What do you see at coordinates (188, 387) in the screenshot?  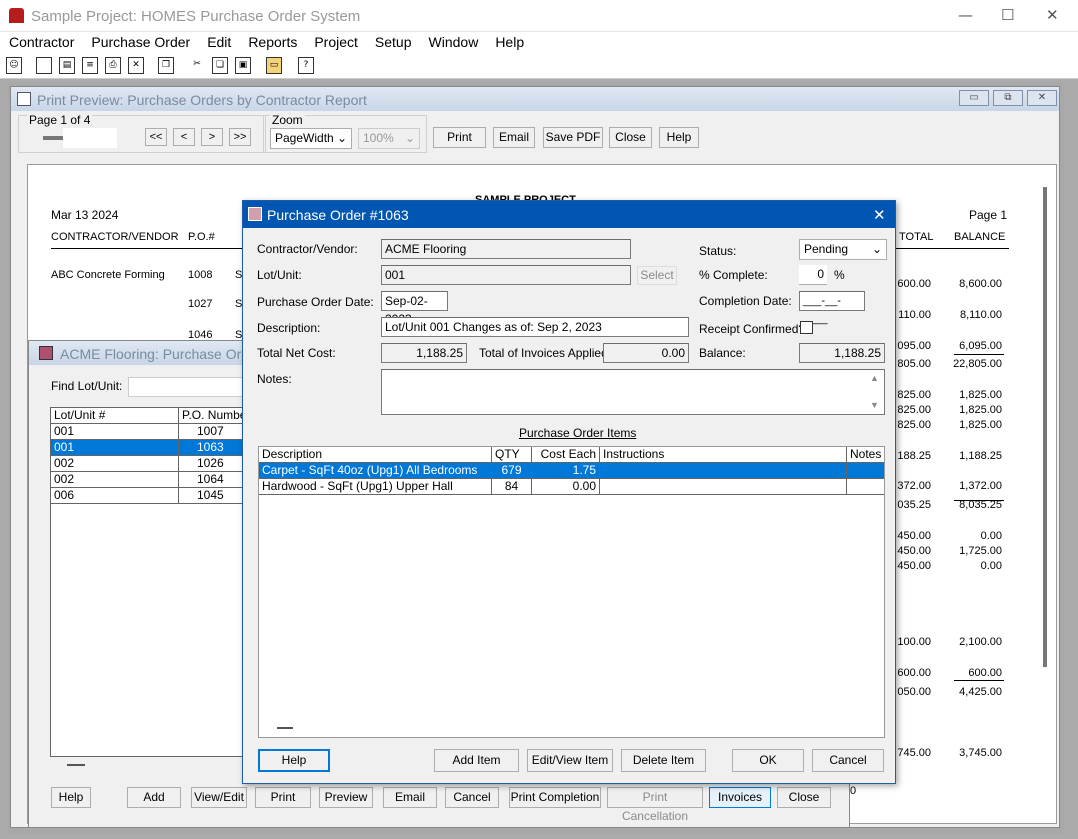 I see `find-lot-input` at bounding box center [188, 387].